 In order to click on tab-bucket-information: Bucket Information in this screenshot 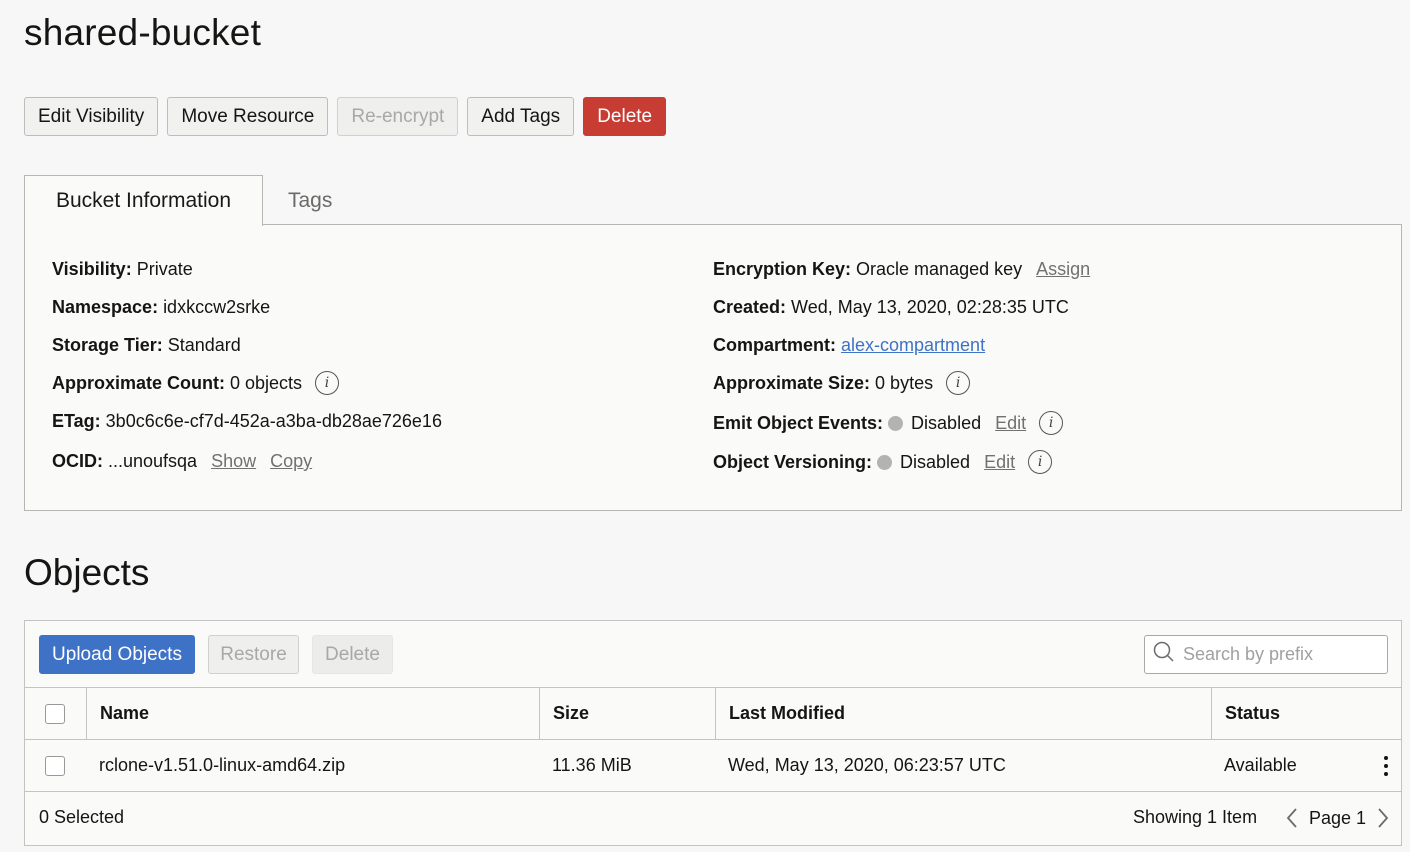, I will do `click(143, 200)`.